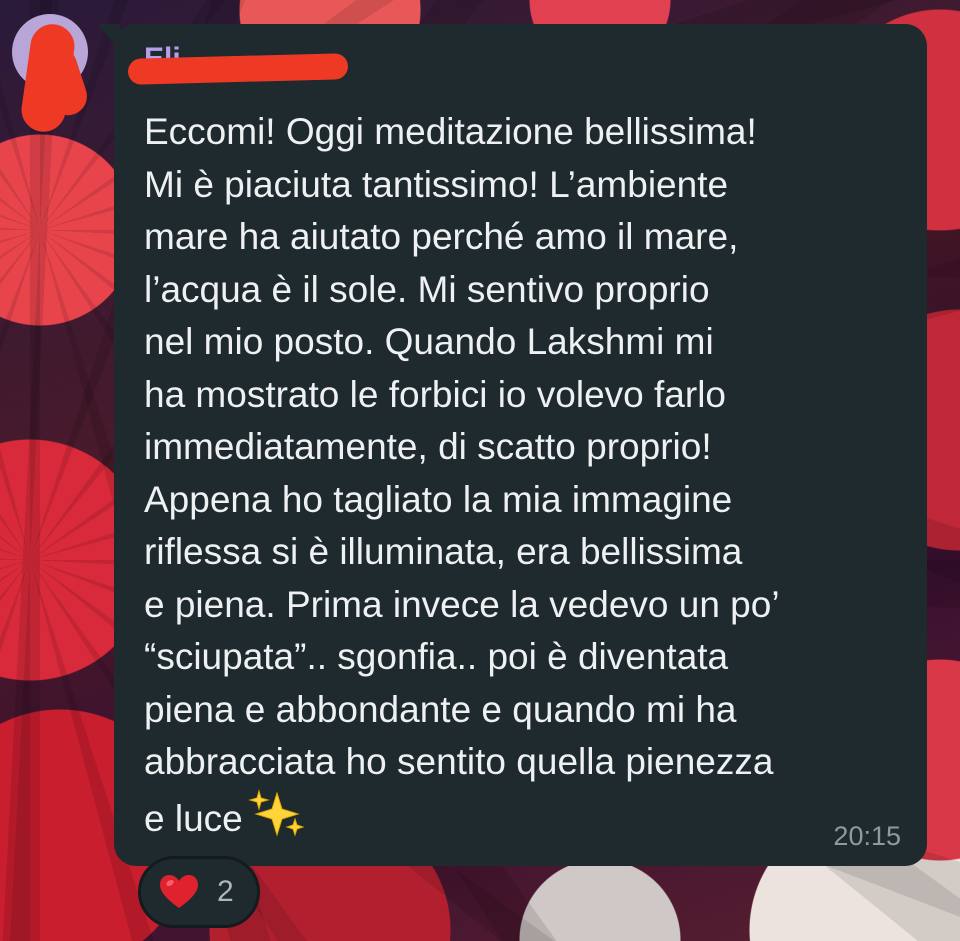  What do you see at coordinates (199, 892) in the screenshot?
I see `reaction-chip: 2` at bounding box center [199, 892].